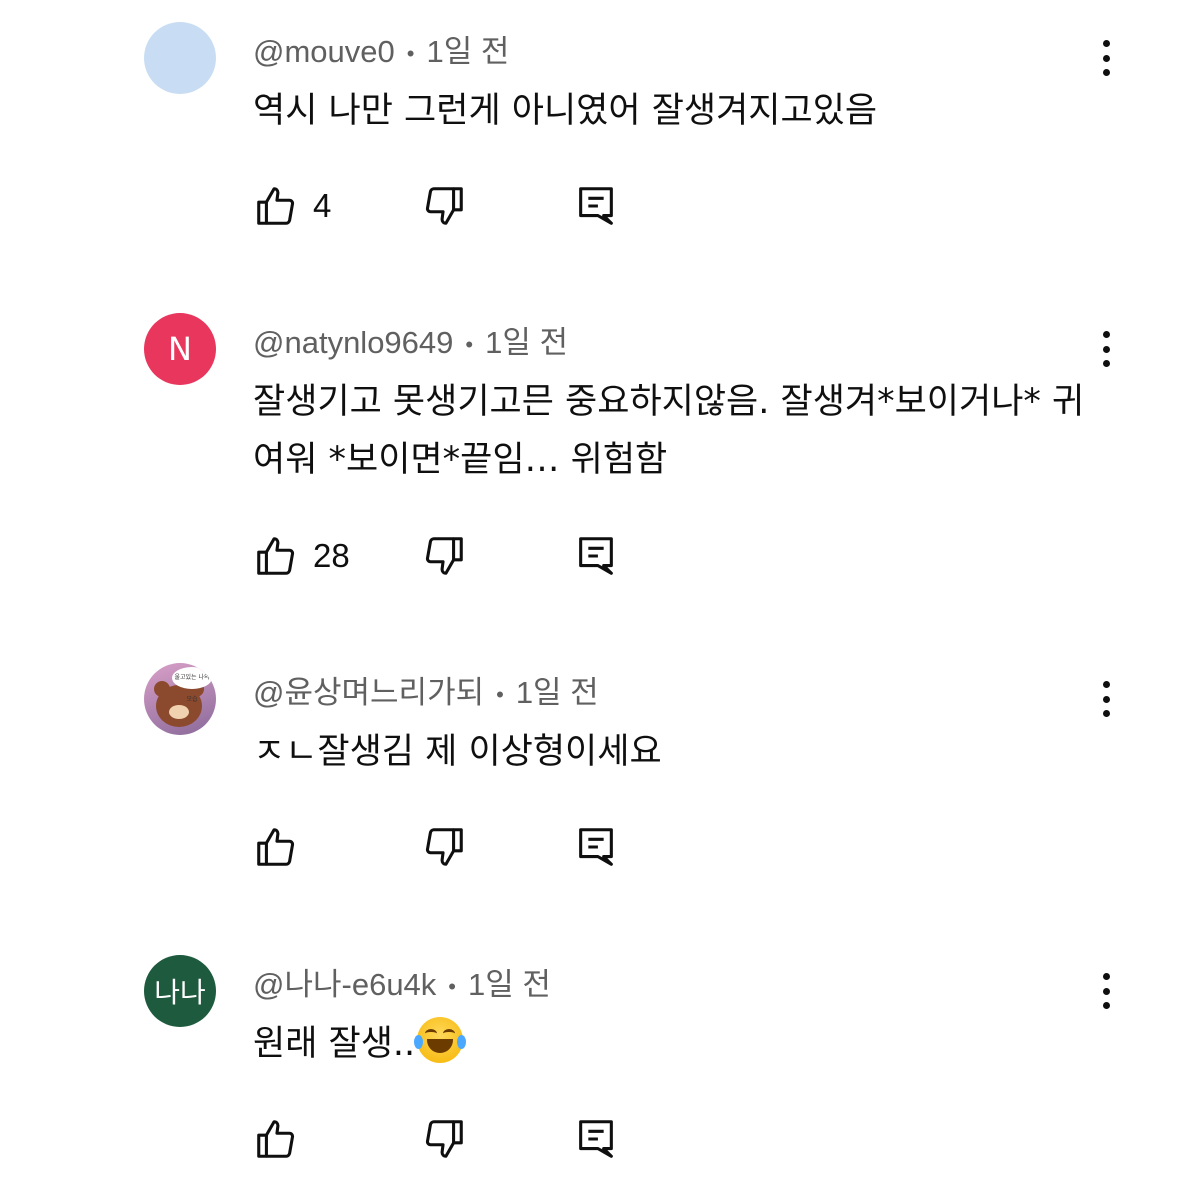  I want to click on comment-text-content: 원래 잘생.., so click(334, 1044).